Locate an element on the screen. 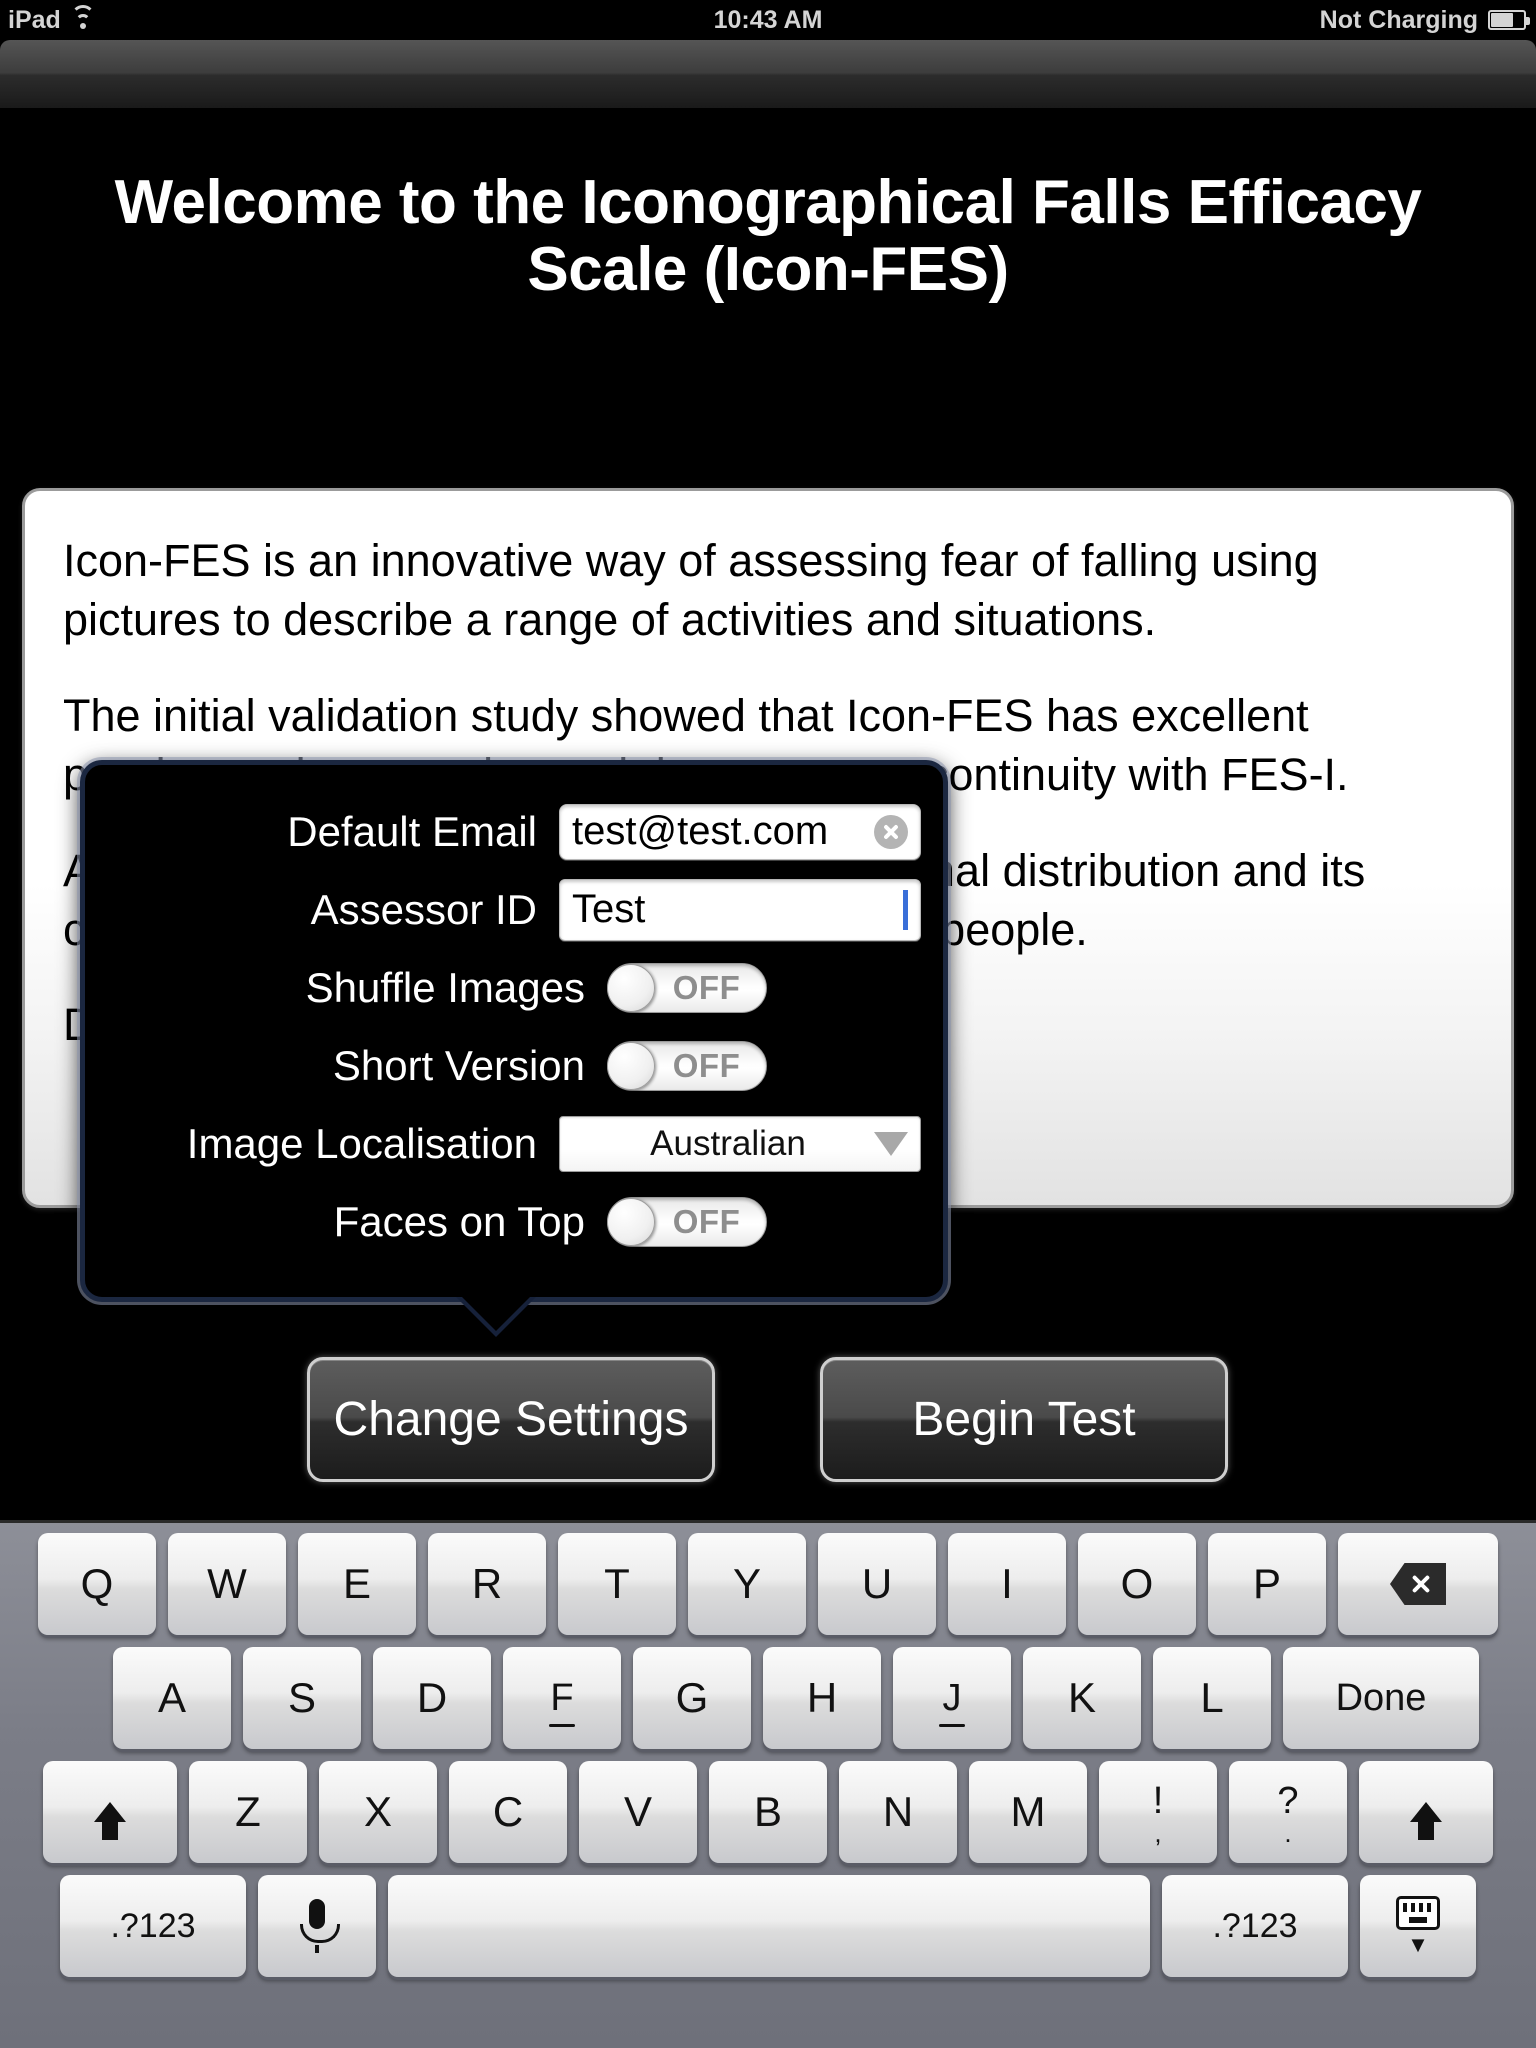 The width and height of the screenshot is (1536, 2048). key-d: D is located at coordinates (432, 1698).